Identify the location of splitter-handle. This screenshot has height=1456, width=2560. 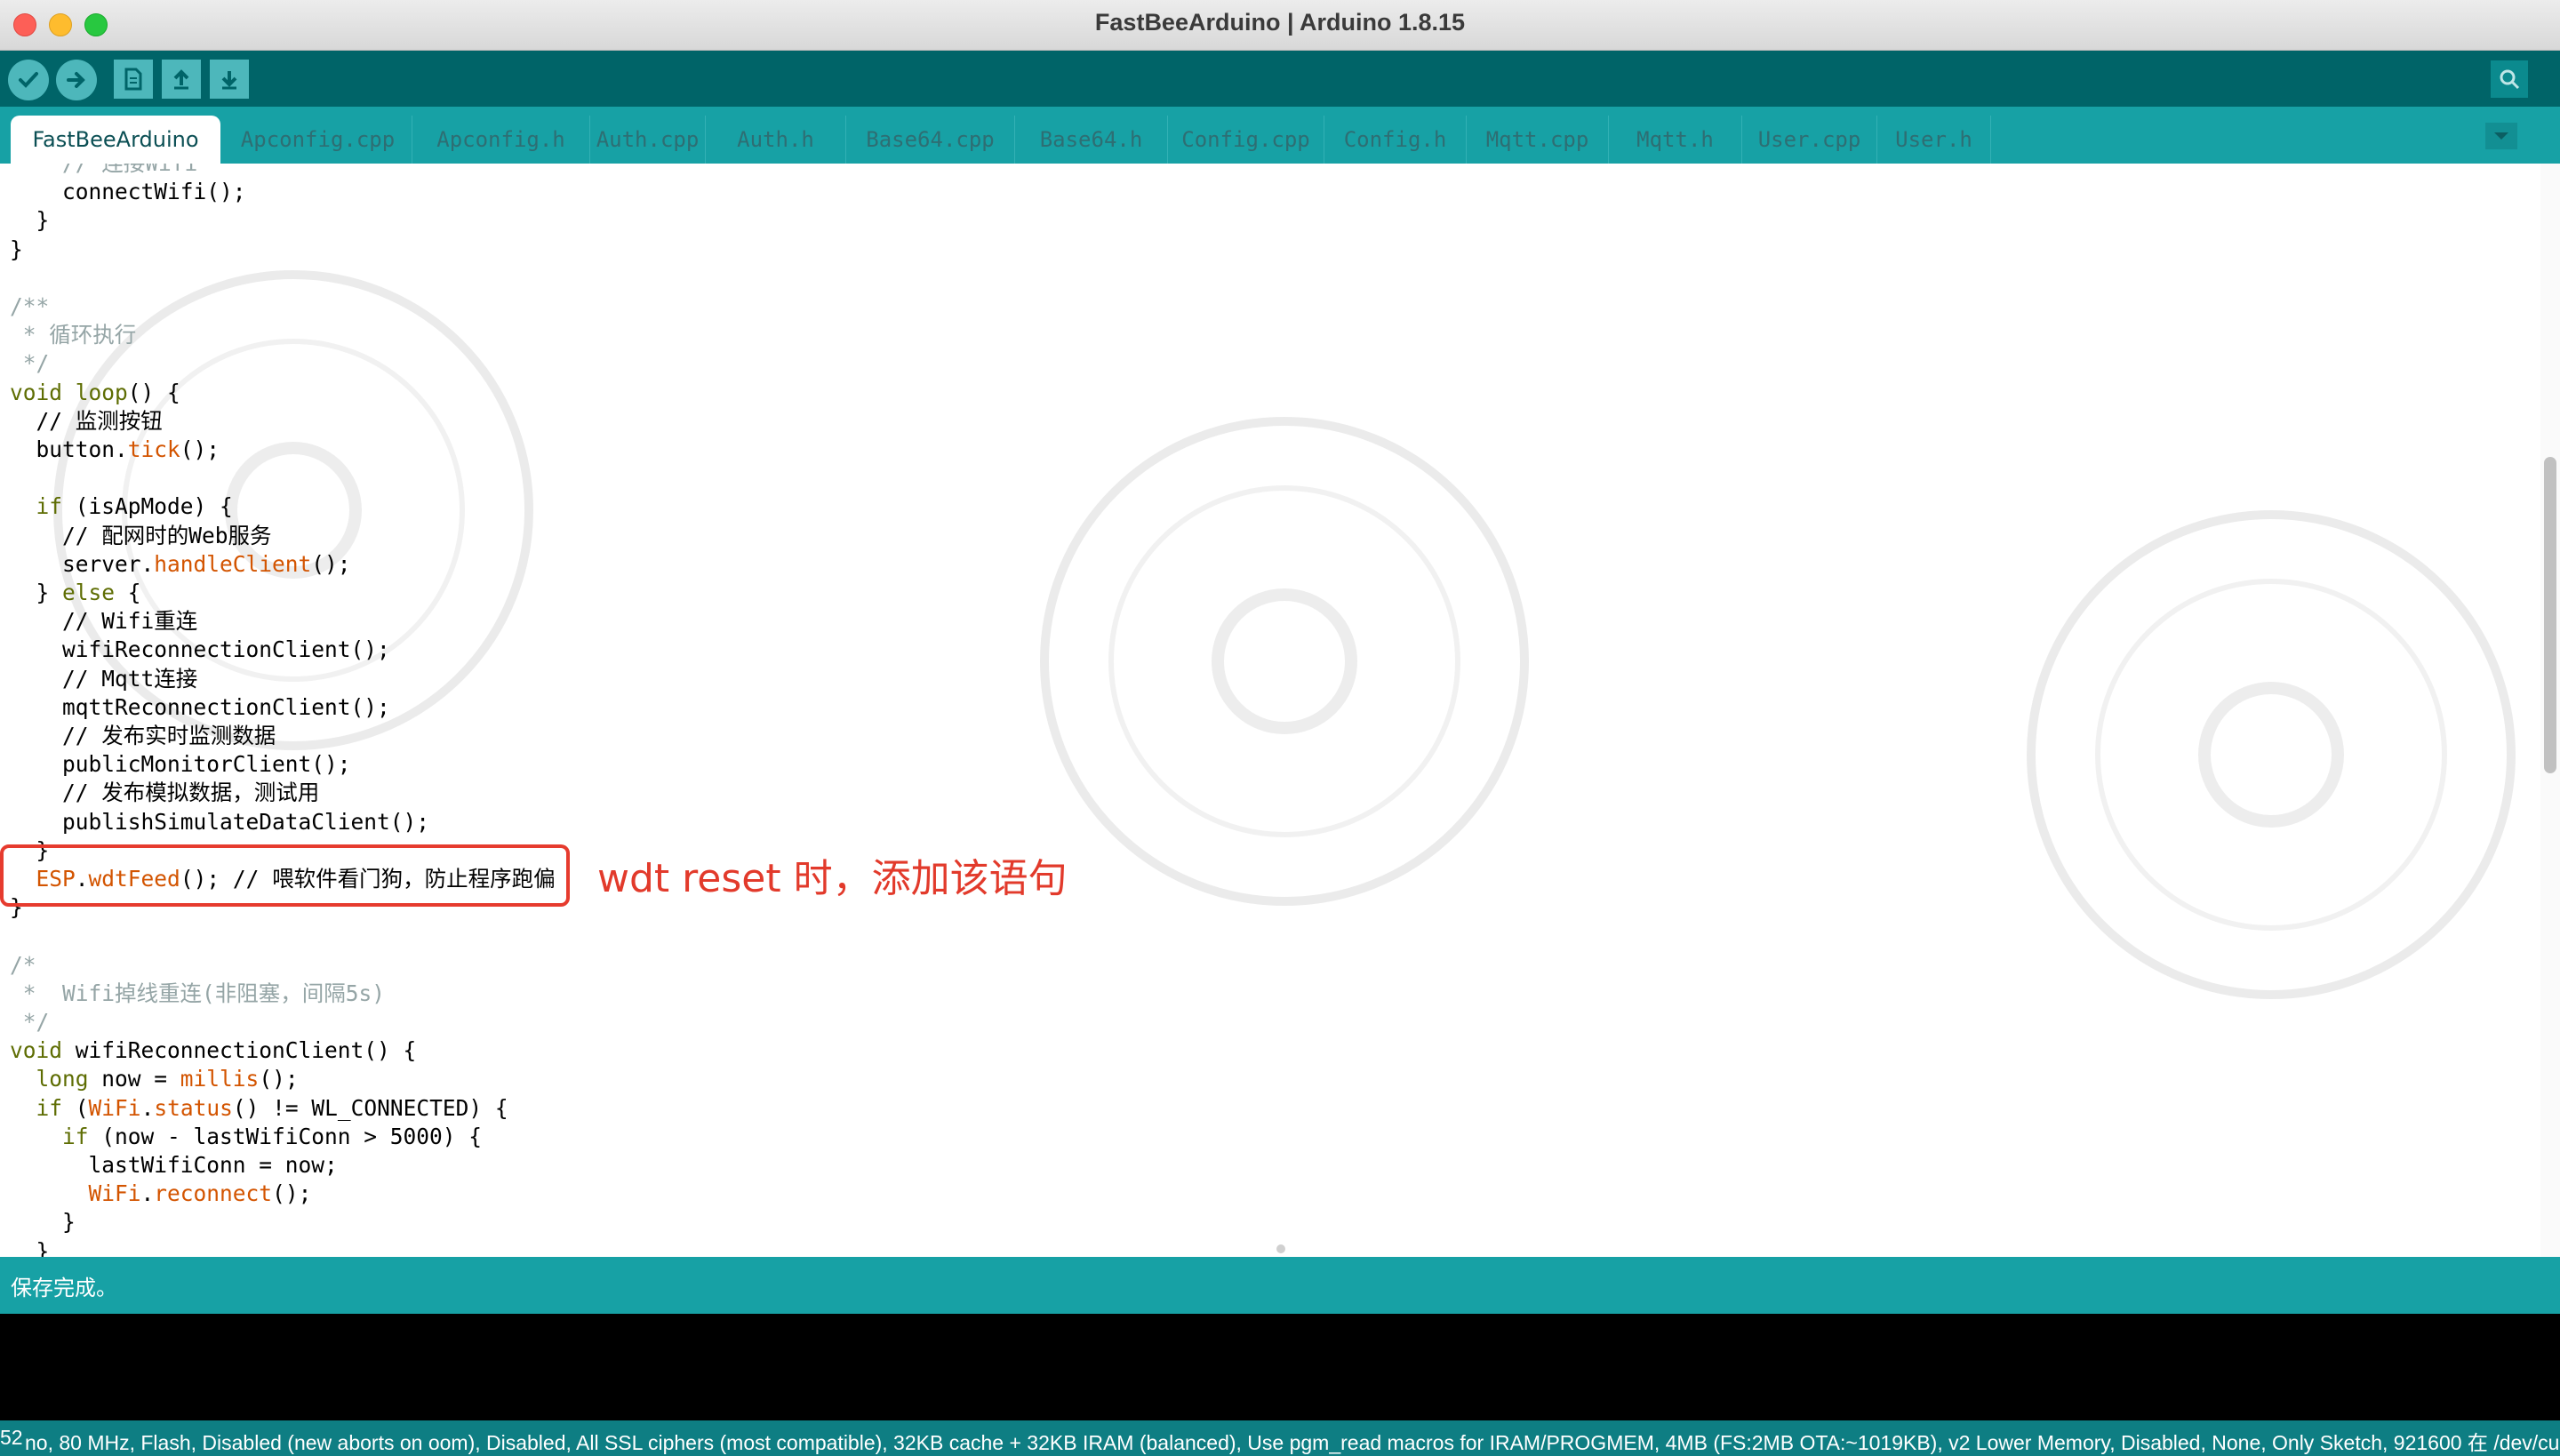
(1280, 1248).